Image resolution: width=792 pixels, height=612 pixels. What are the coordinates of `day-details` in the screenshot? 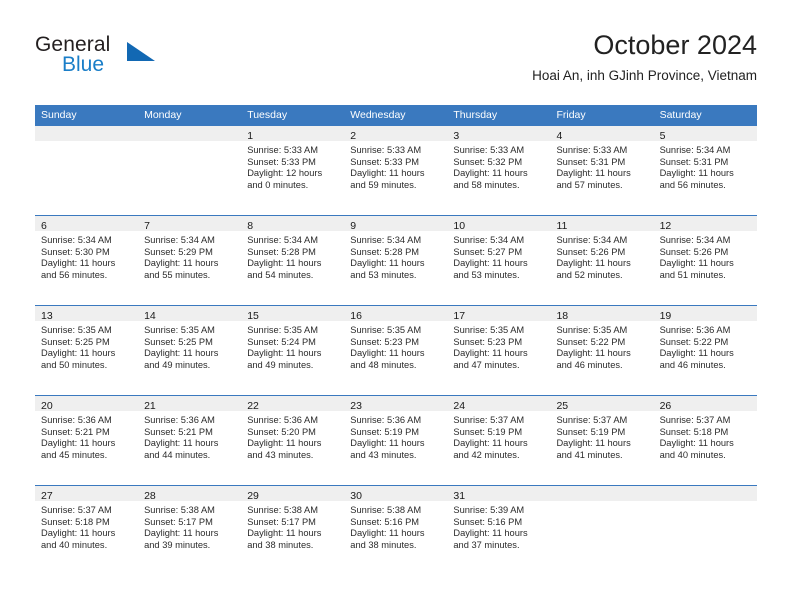 It's located at (86, 143).